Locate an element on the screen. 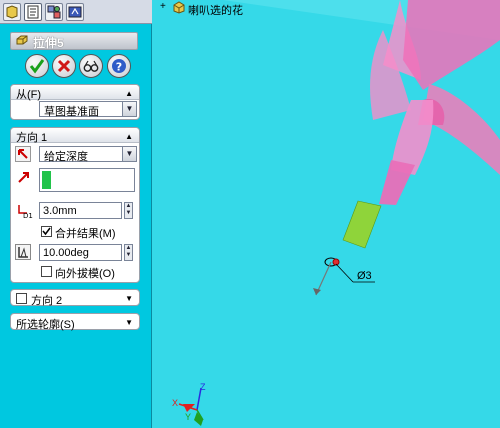  preview-button is located at coordinates (91, 66).